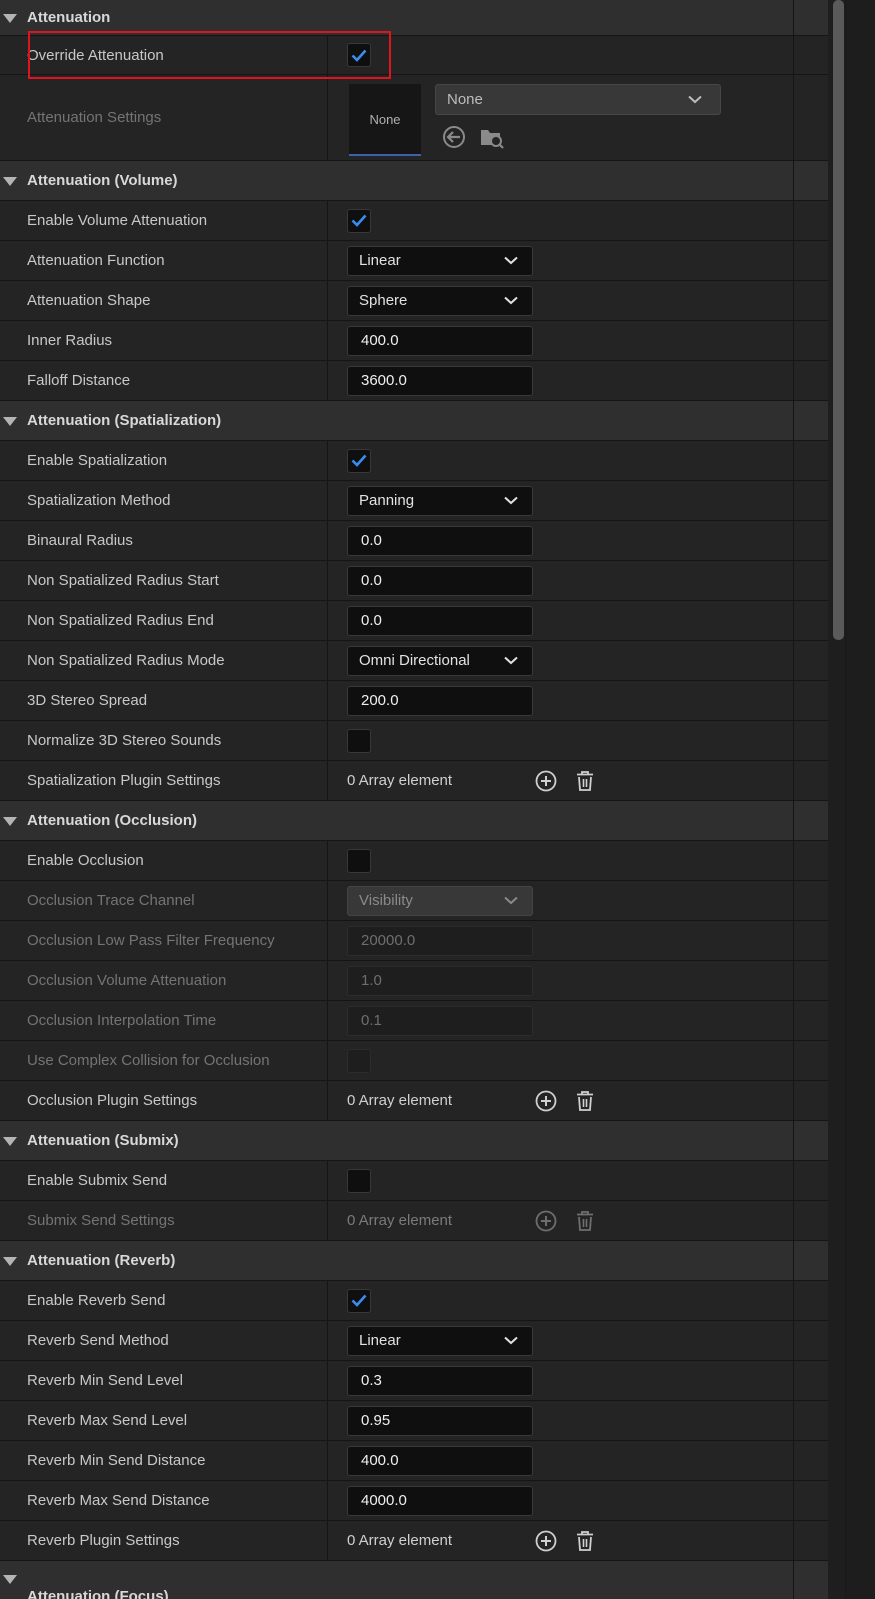  What do you see at coordinates (414, 1061) in the screenshot?
I see `row-use-complex-collision: Use Complex Collision for Occlusion` at bounding box center [414, 1061].